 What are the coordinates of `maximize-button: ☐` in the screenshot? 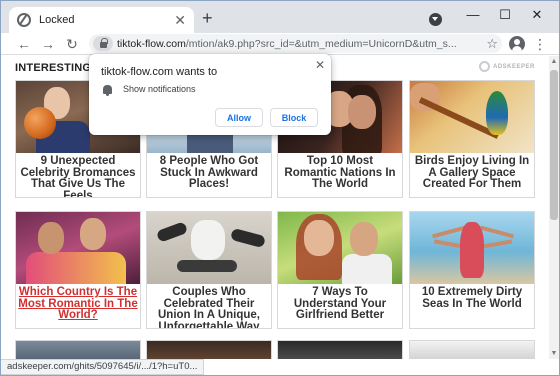 It's located at (505, 15).